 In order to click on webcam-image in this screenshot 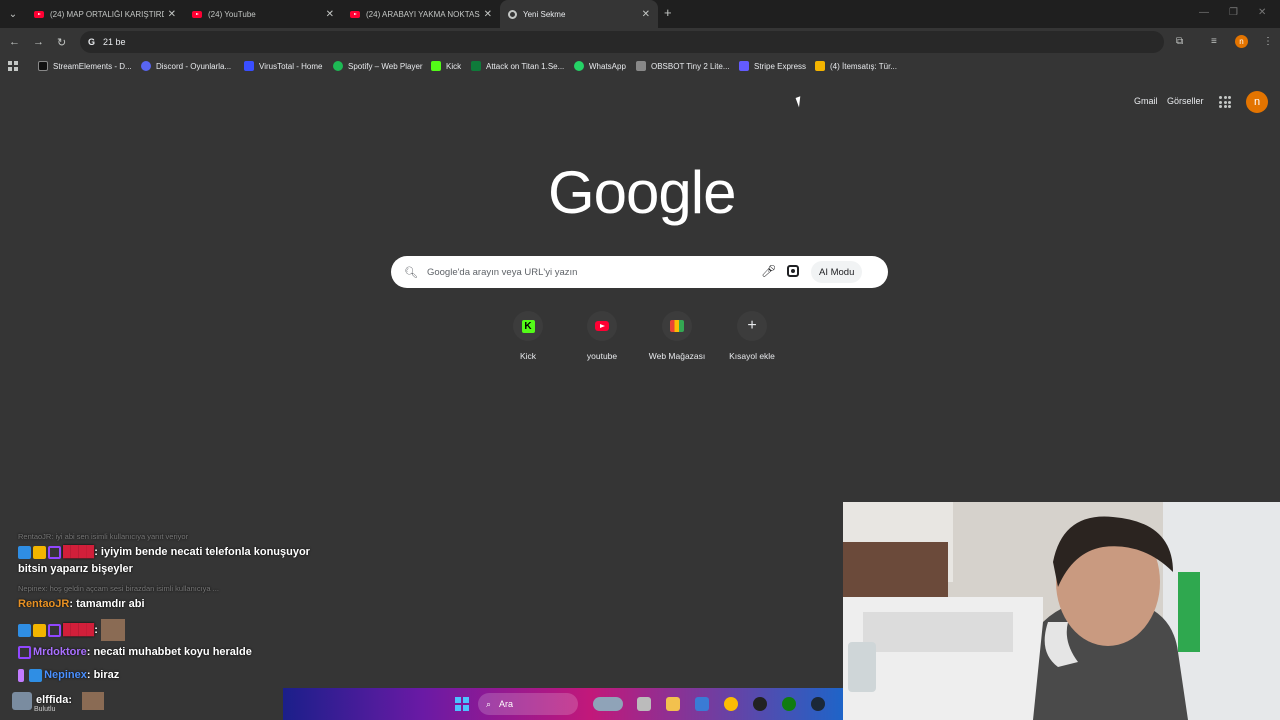, I will do `click(1061, 611)`.